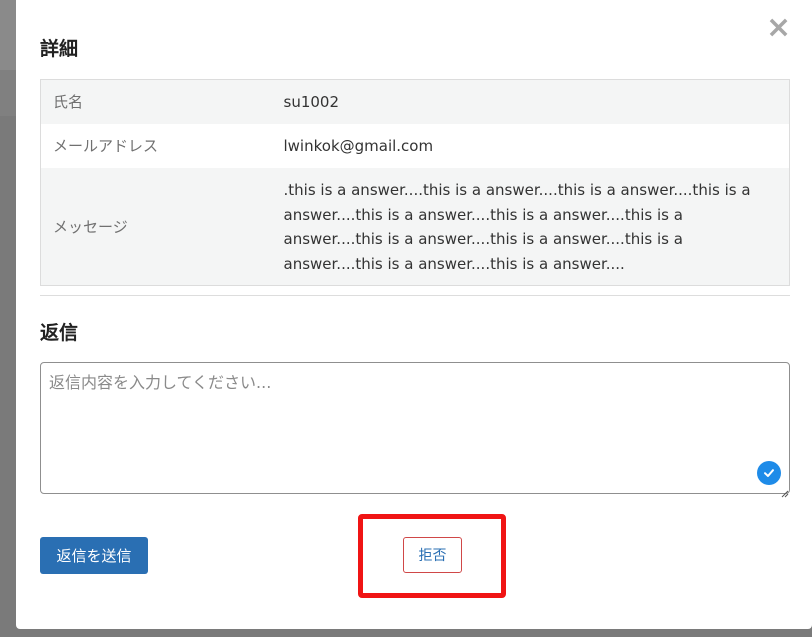 The width and height of the screenshot is (812, 637). I want to click on close-icon: ×, so click(778, 28).